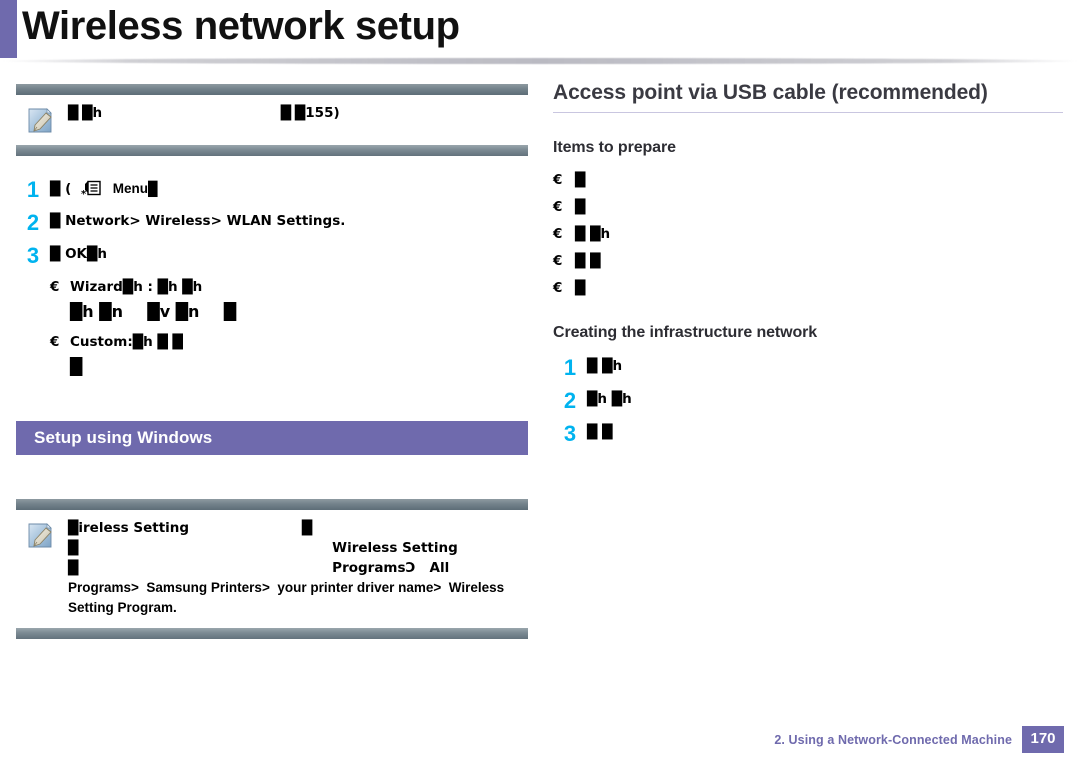 The image size is (1080, 763). What do you see at coordinates (272, 438) in the screenshot?
I see `section-banner-setup-using-windows: Setup using Windows` at bounding box center [272, 438].